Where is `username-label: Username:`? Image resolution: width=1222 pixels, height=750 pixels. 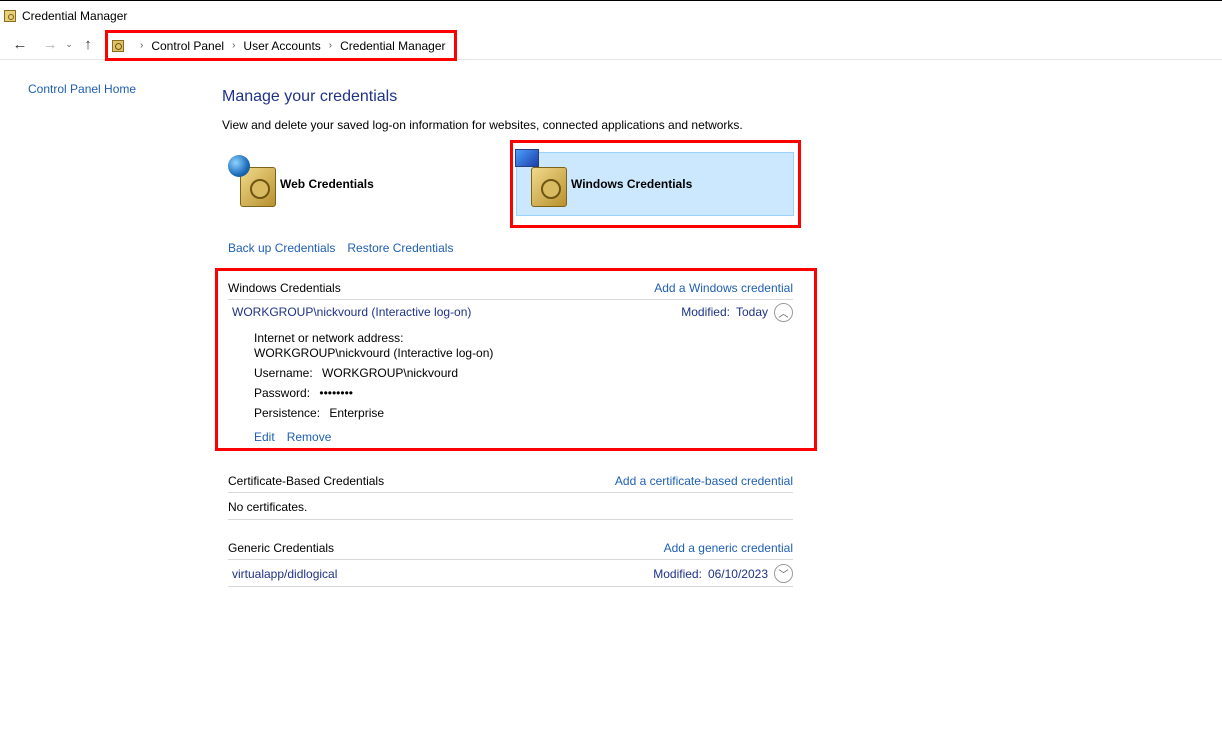
username-label: Username: is located at coordinates (283, 373).